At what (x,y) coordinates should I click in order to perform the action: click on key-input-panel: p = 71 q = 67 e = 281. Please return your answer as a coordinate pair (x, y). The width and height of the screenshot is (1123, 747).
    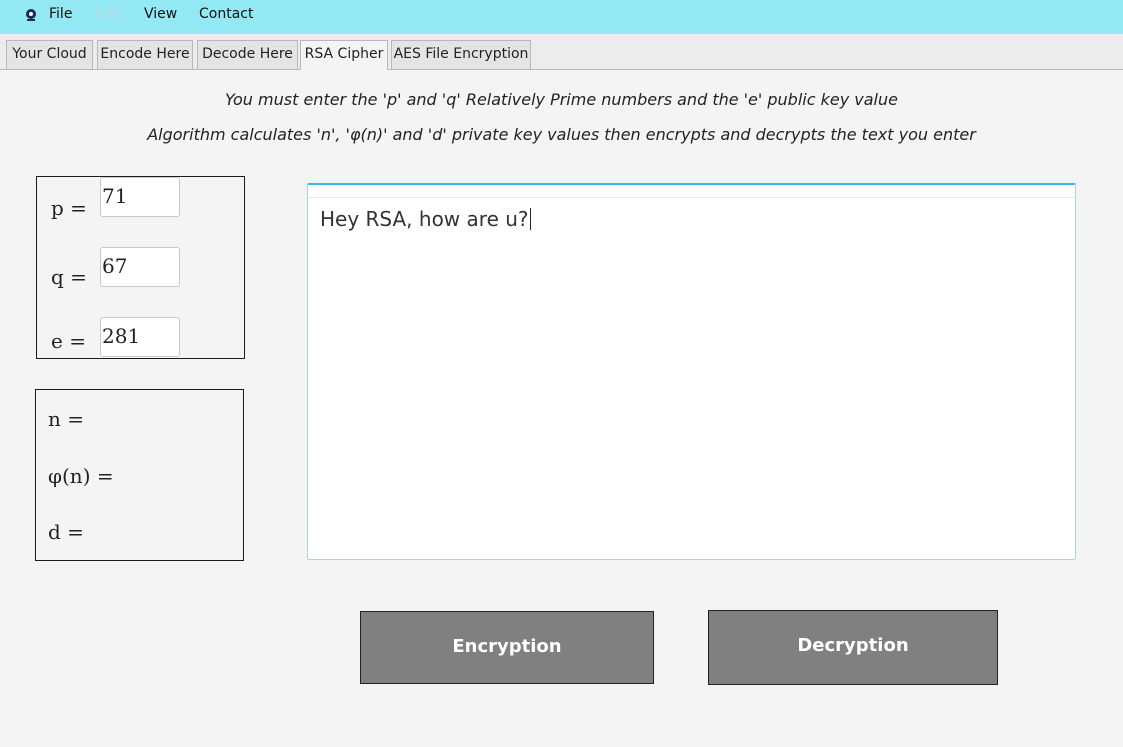
    Looking at the image, I should click on (140, 267).